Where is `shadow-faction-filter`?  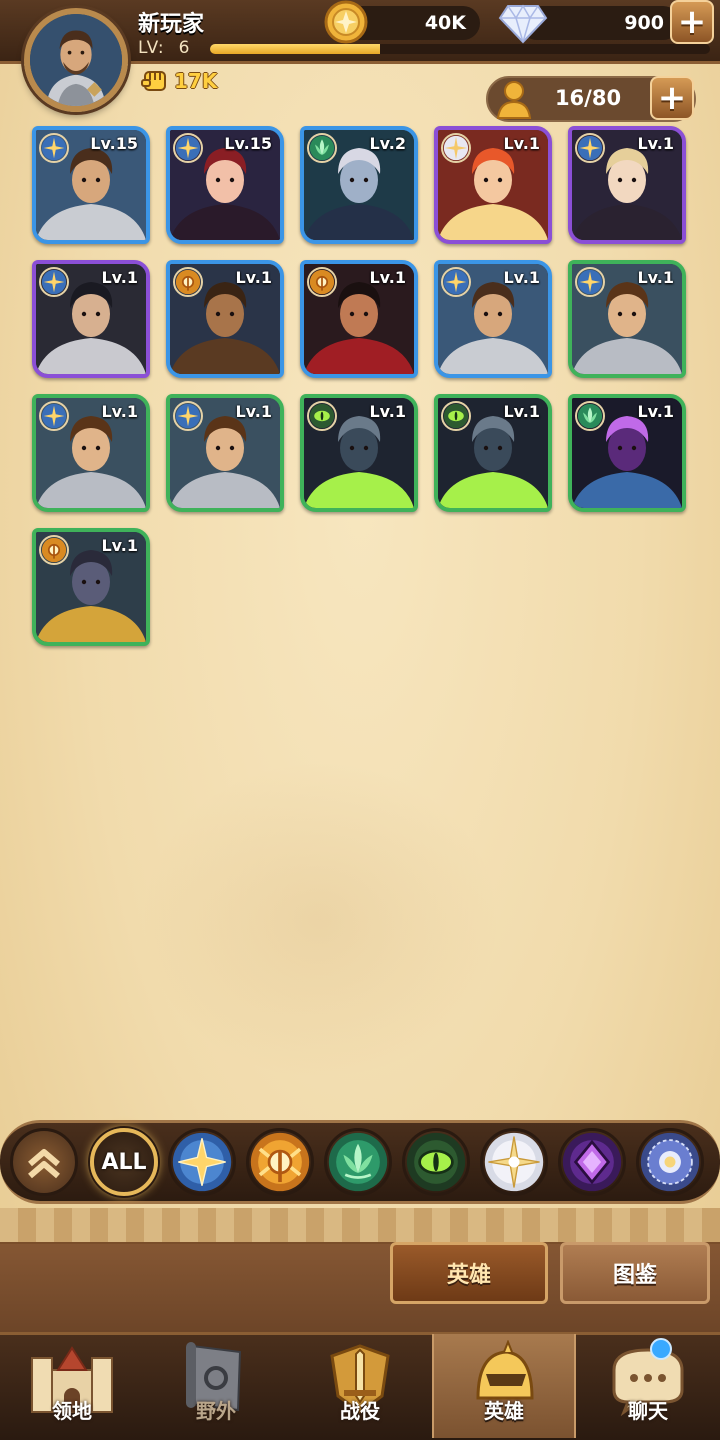 shadow-faction-filter is located at coordinates (592, 1162).